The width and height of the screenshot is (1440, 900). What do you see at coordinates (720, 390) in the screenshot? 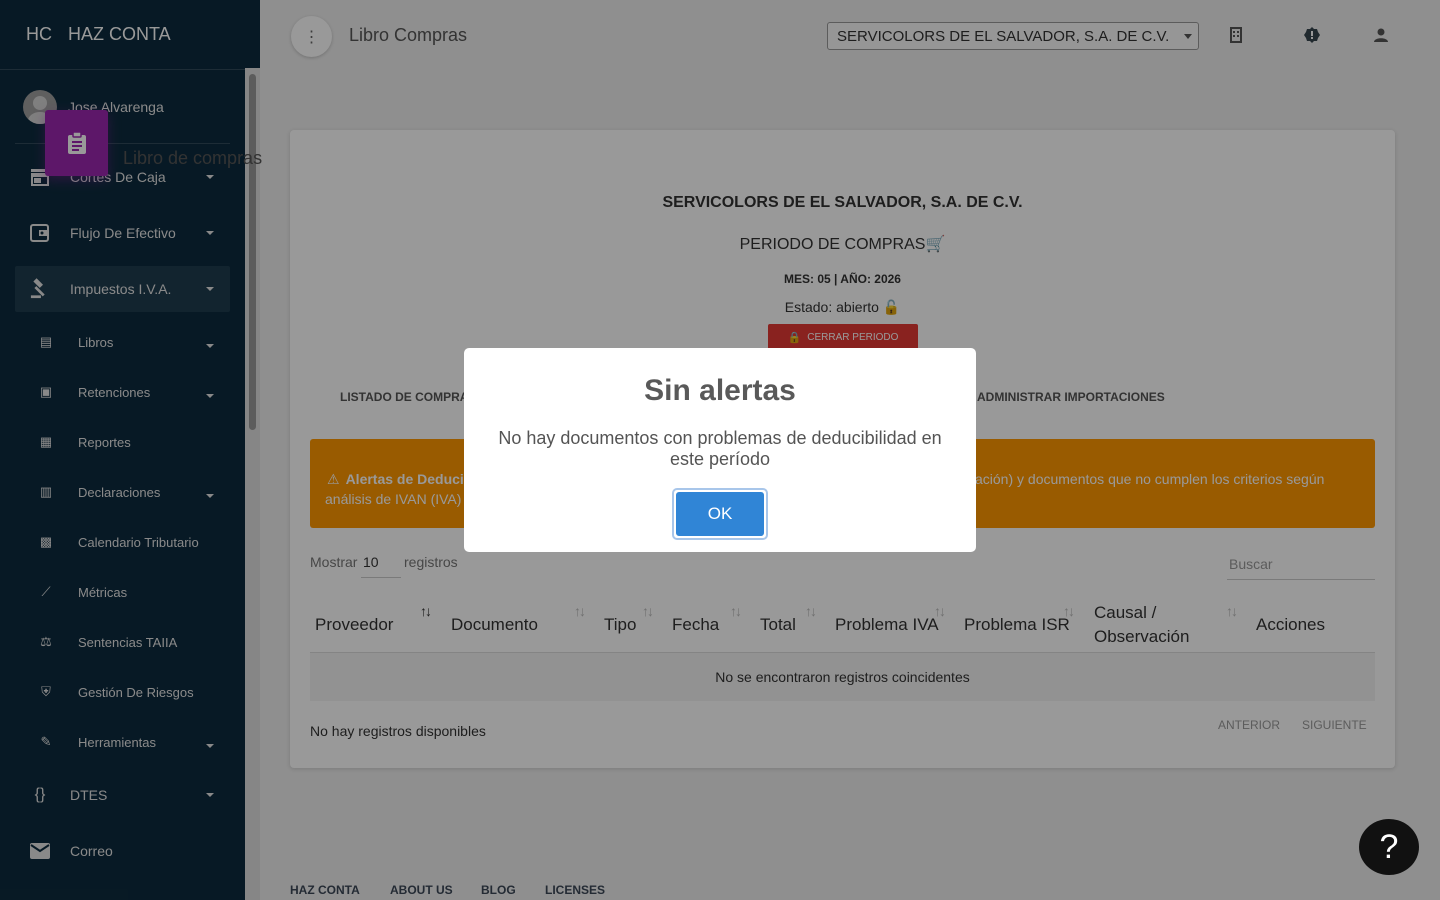
I see `dialog-title: Sin alertas` at bounding box center [720, 390].